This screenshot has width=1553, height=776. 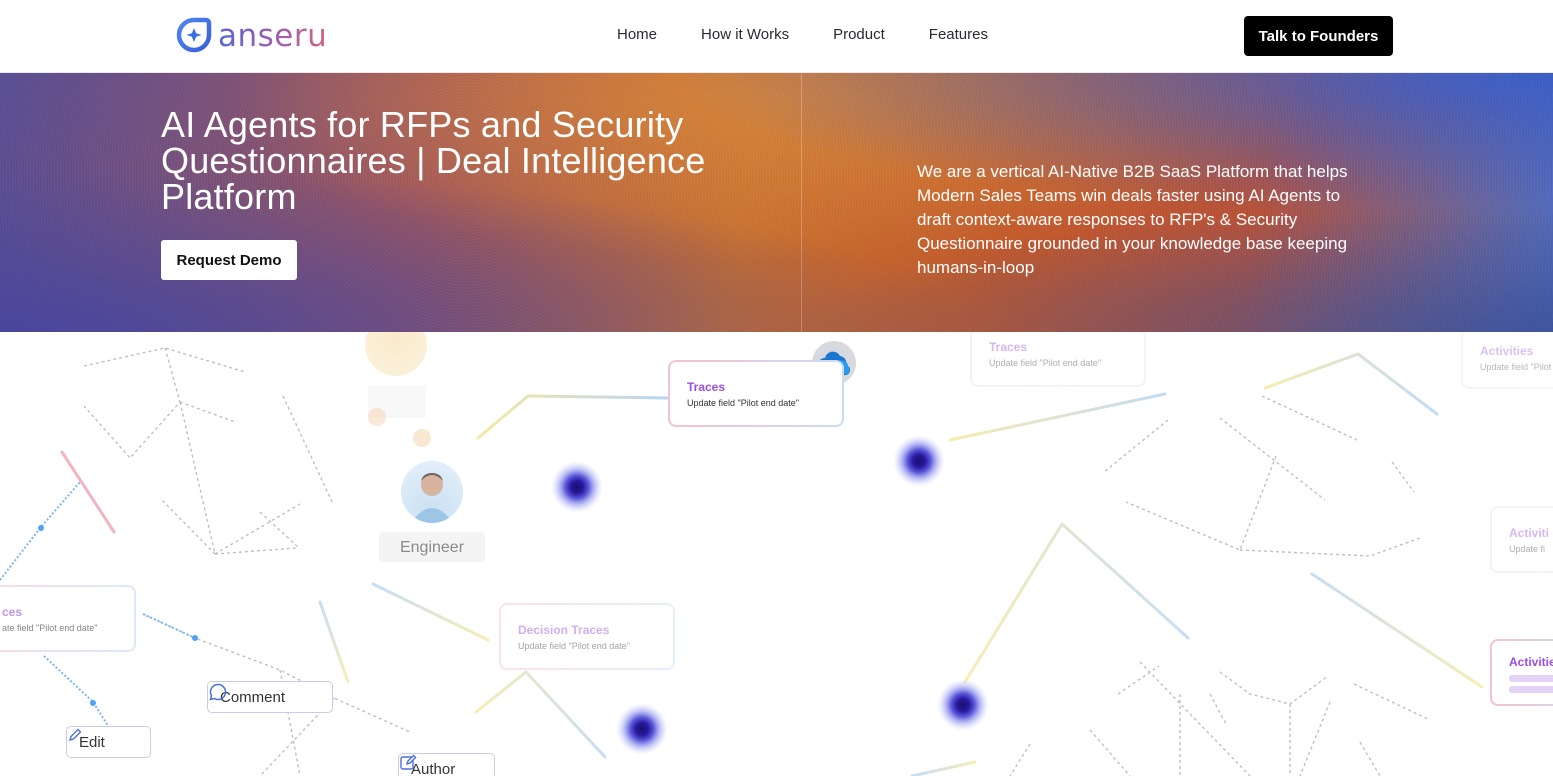 What do you see at coordinates (253, 697) in the screenshot?
I see `comment-label: Comment` at bounding box center [253, 697].